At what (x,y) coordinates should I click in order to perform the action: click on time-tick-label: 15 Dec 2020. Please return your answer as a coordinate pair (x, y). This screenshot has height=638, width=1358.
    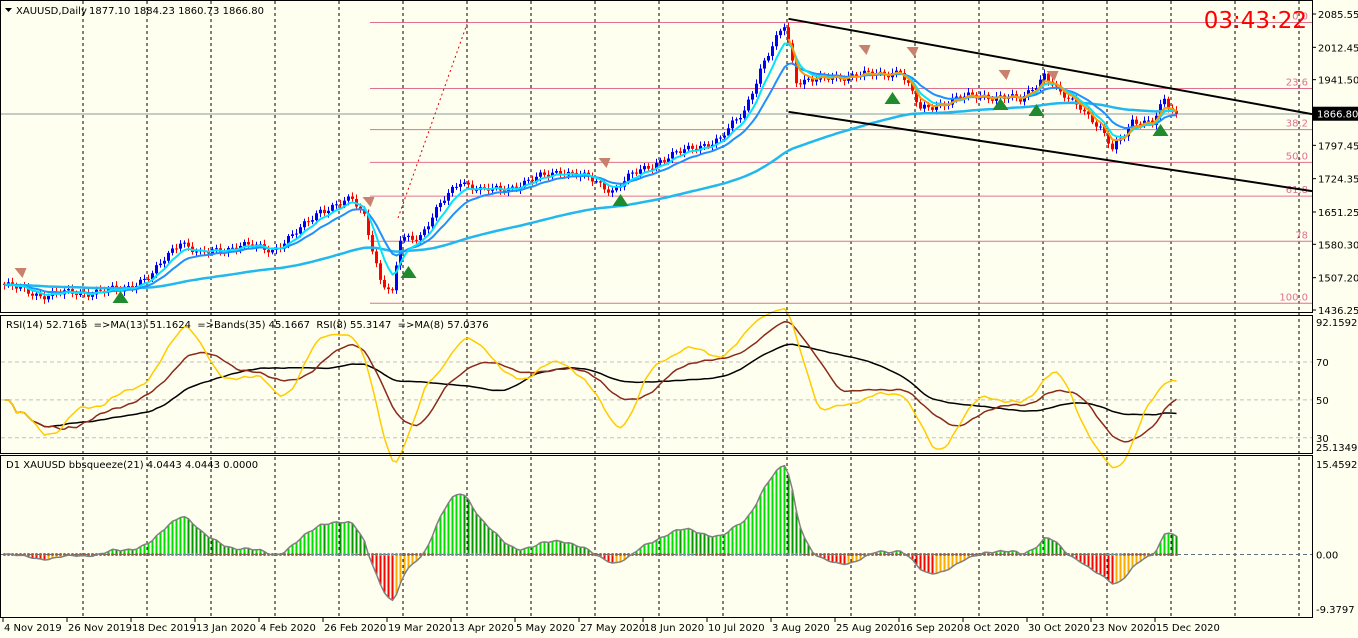
    Looking at the image, I should click on (1188, 628).